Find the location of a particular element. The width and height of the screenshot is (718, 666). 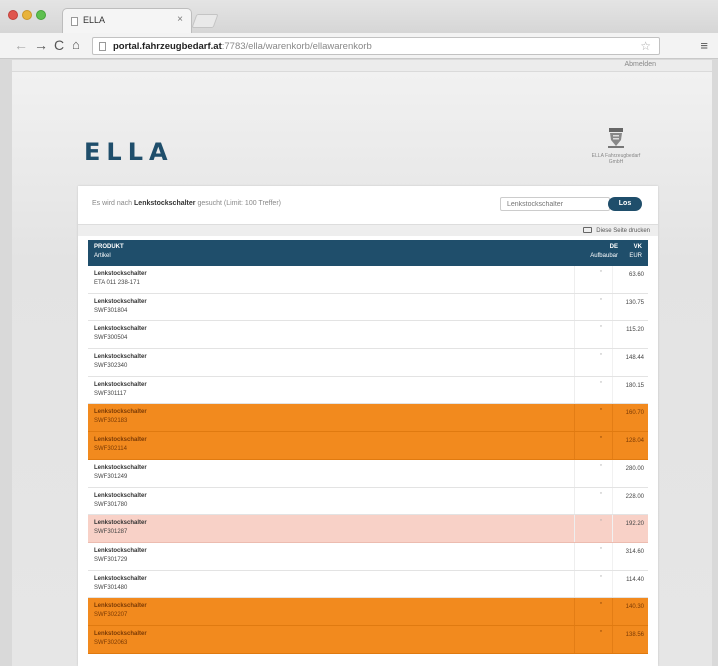

close-window-button is located at coordinates (13, 15).